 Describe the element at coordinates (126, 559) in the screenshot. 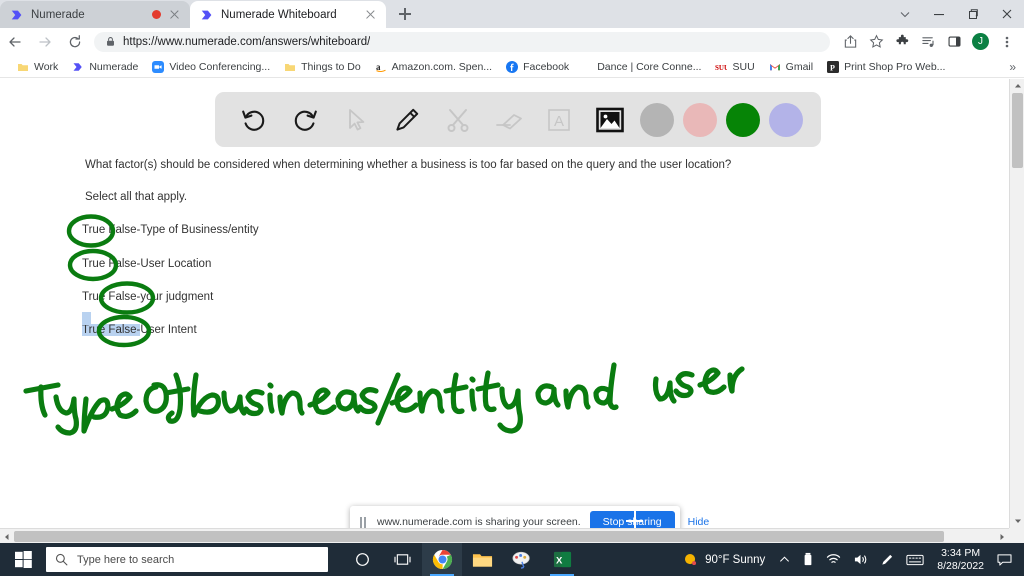

I see `search-placeholder: Type here to search` at that location.